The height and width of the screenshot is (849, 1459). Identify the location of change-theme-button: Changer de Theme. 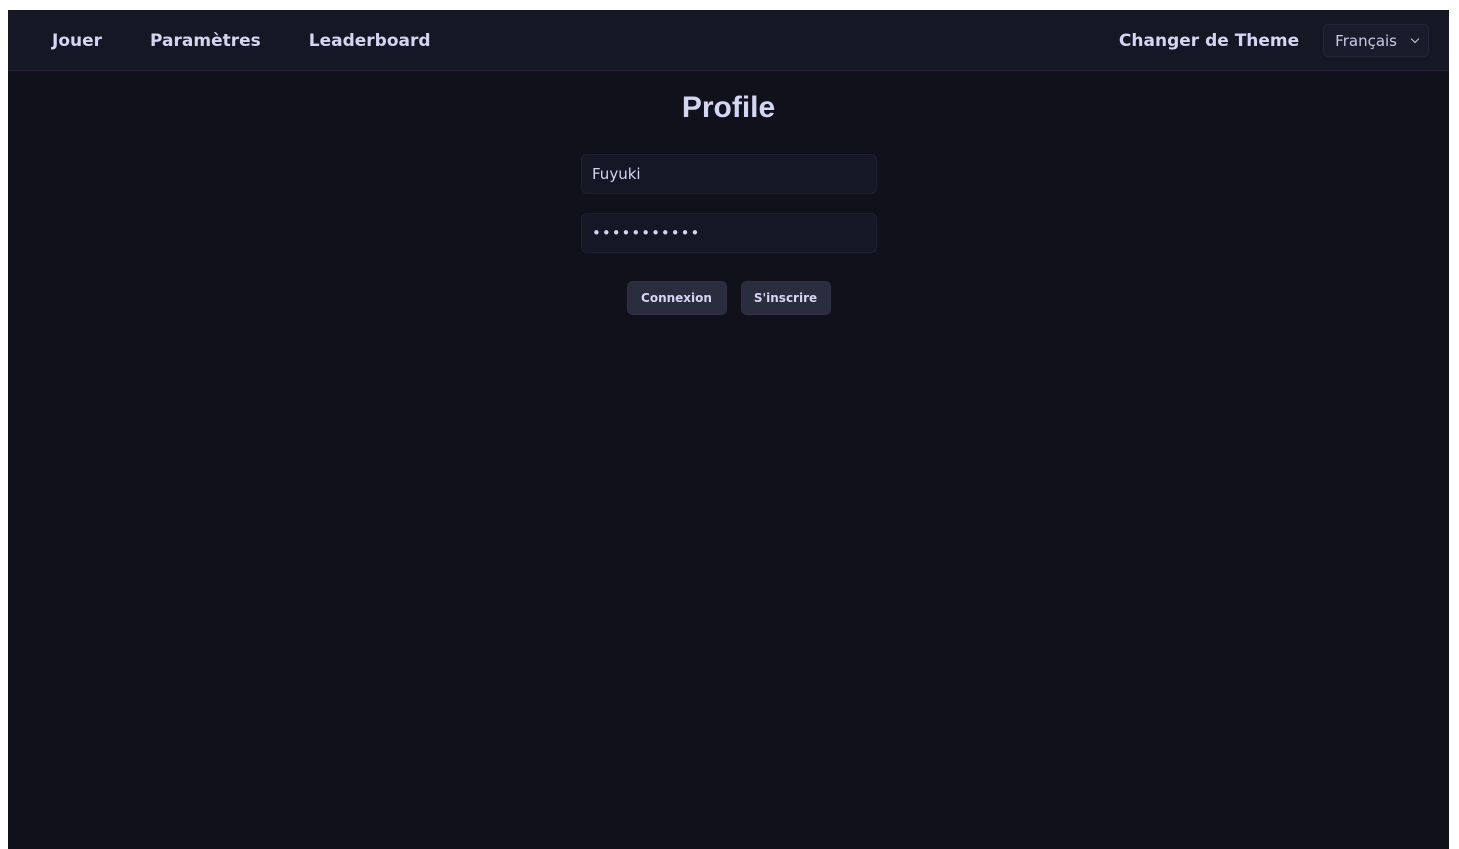
(1209, 41).